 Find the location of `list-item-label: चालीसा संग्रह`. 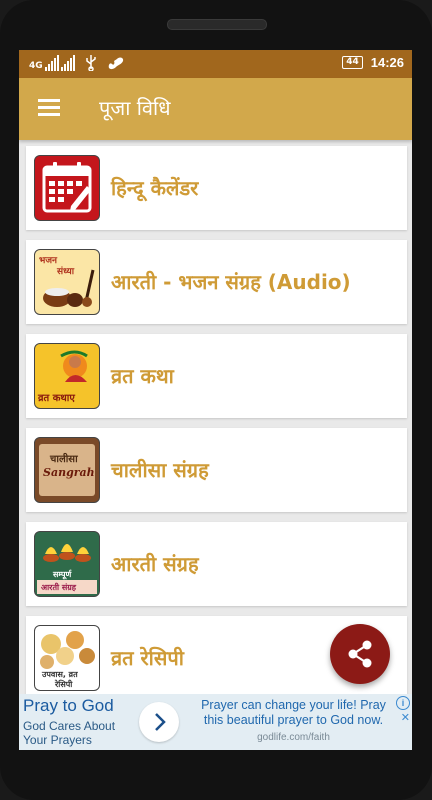

list-item-label: चालीसा संग्रह is located at coordinates (160, 470).